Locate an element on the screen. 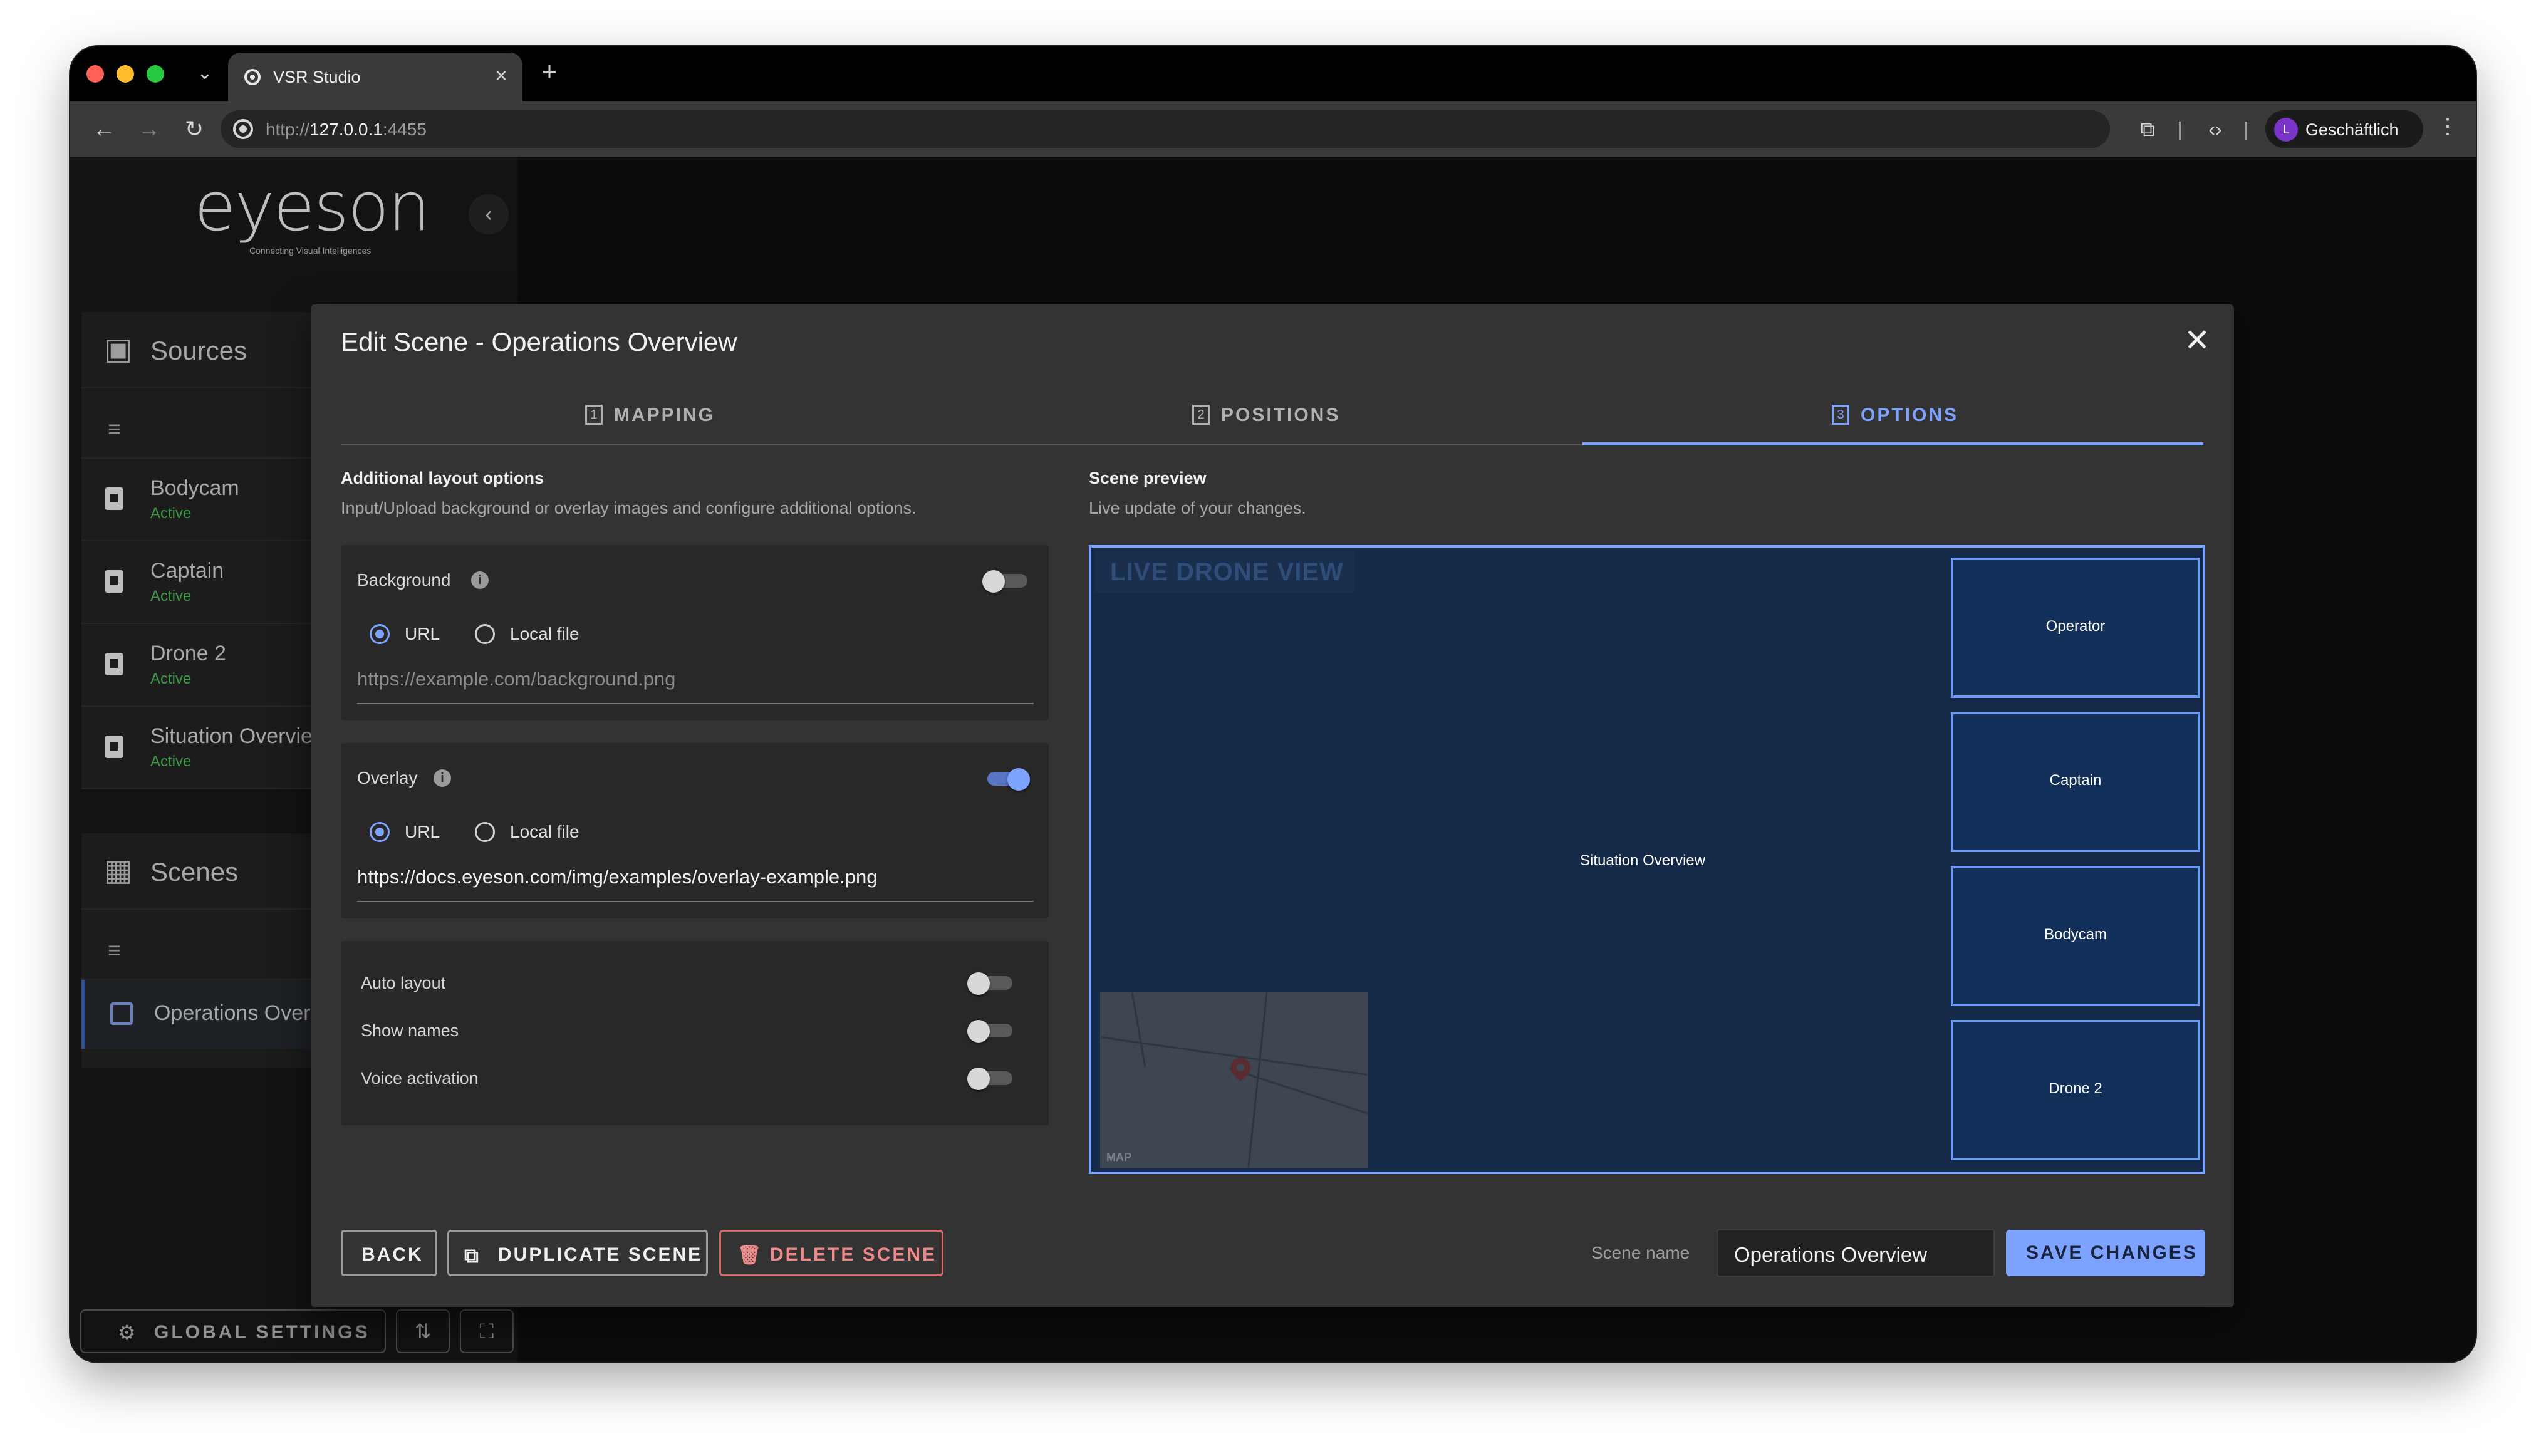 The image size is (2546, 1456). tab-favicon-icon is located at coordinates (252, 77).